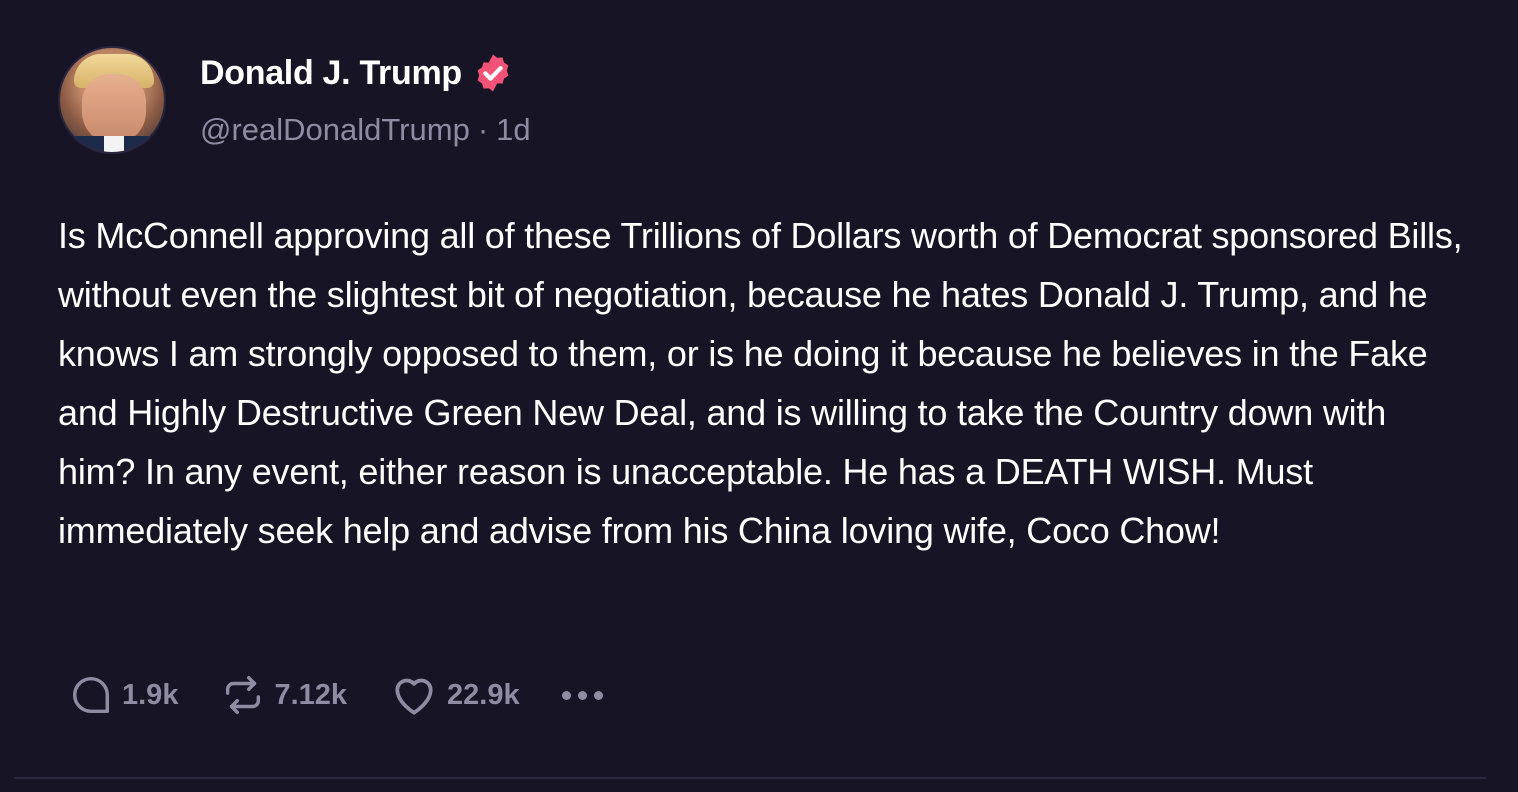 The width and height of the screenshot is (1518, 792). I want to click on author-handle: @realDonaldTrump, so click(335, 130).